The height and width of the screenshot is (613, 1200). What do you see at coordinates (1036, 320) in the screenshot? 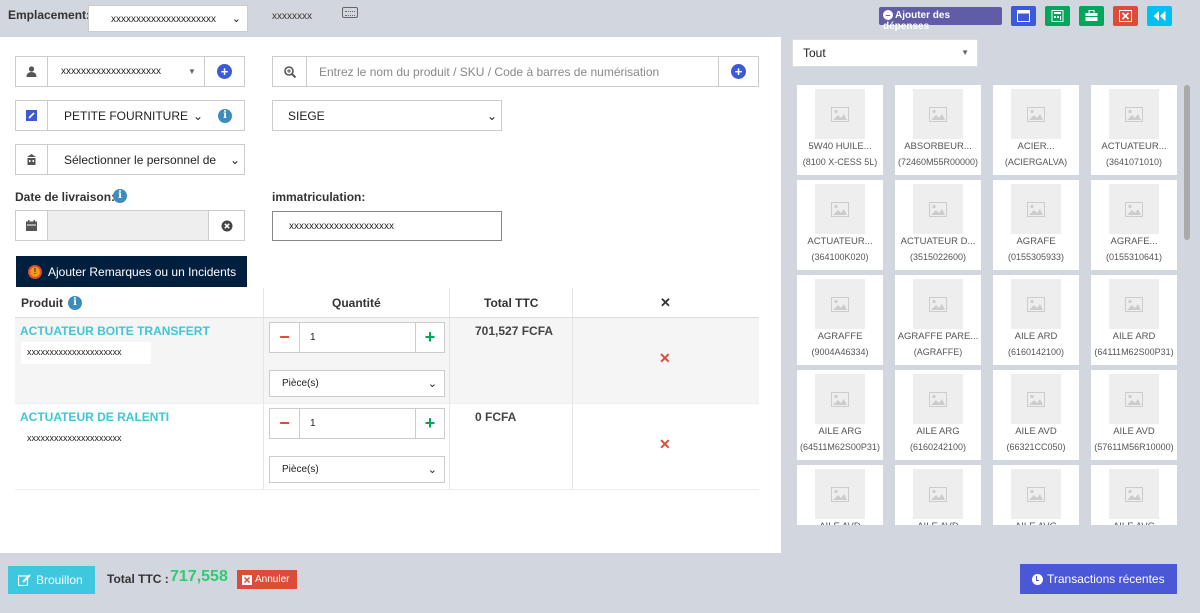
I see `product-card: AILE ARD (6160142100)` at bounding box center [1036, 320].